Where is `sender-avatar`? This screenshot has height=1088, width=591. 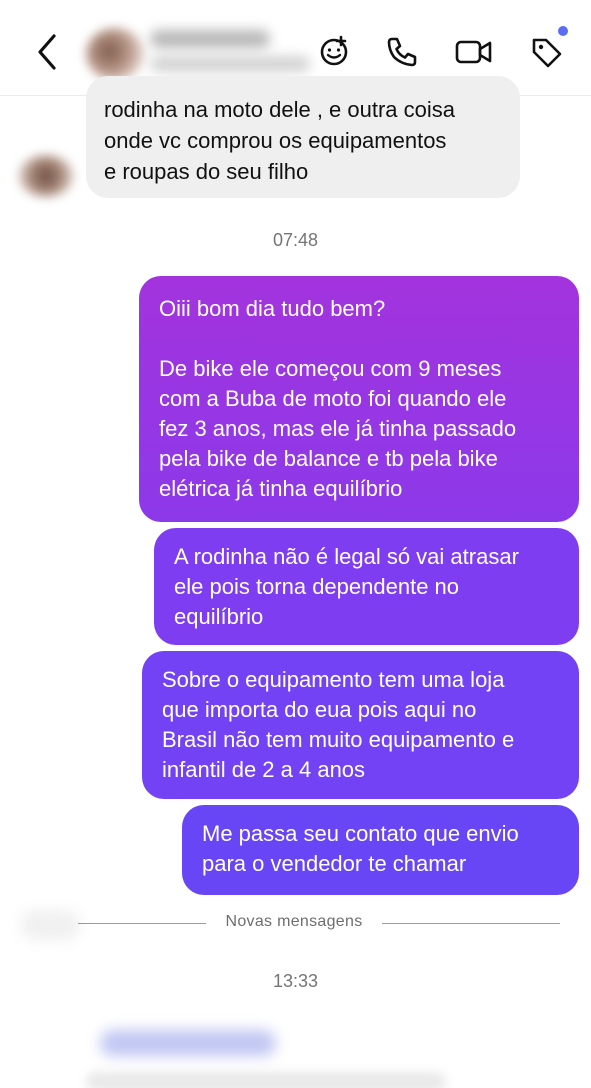
sender-avatar is located at coordinates (46, 176).